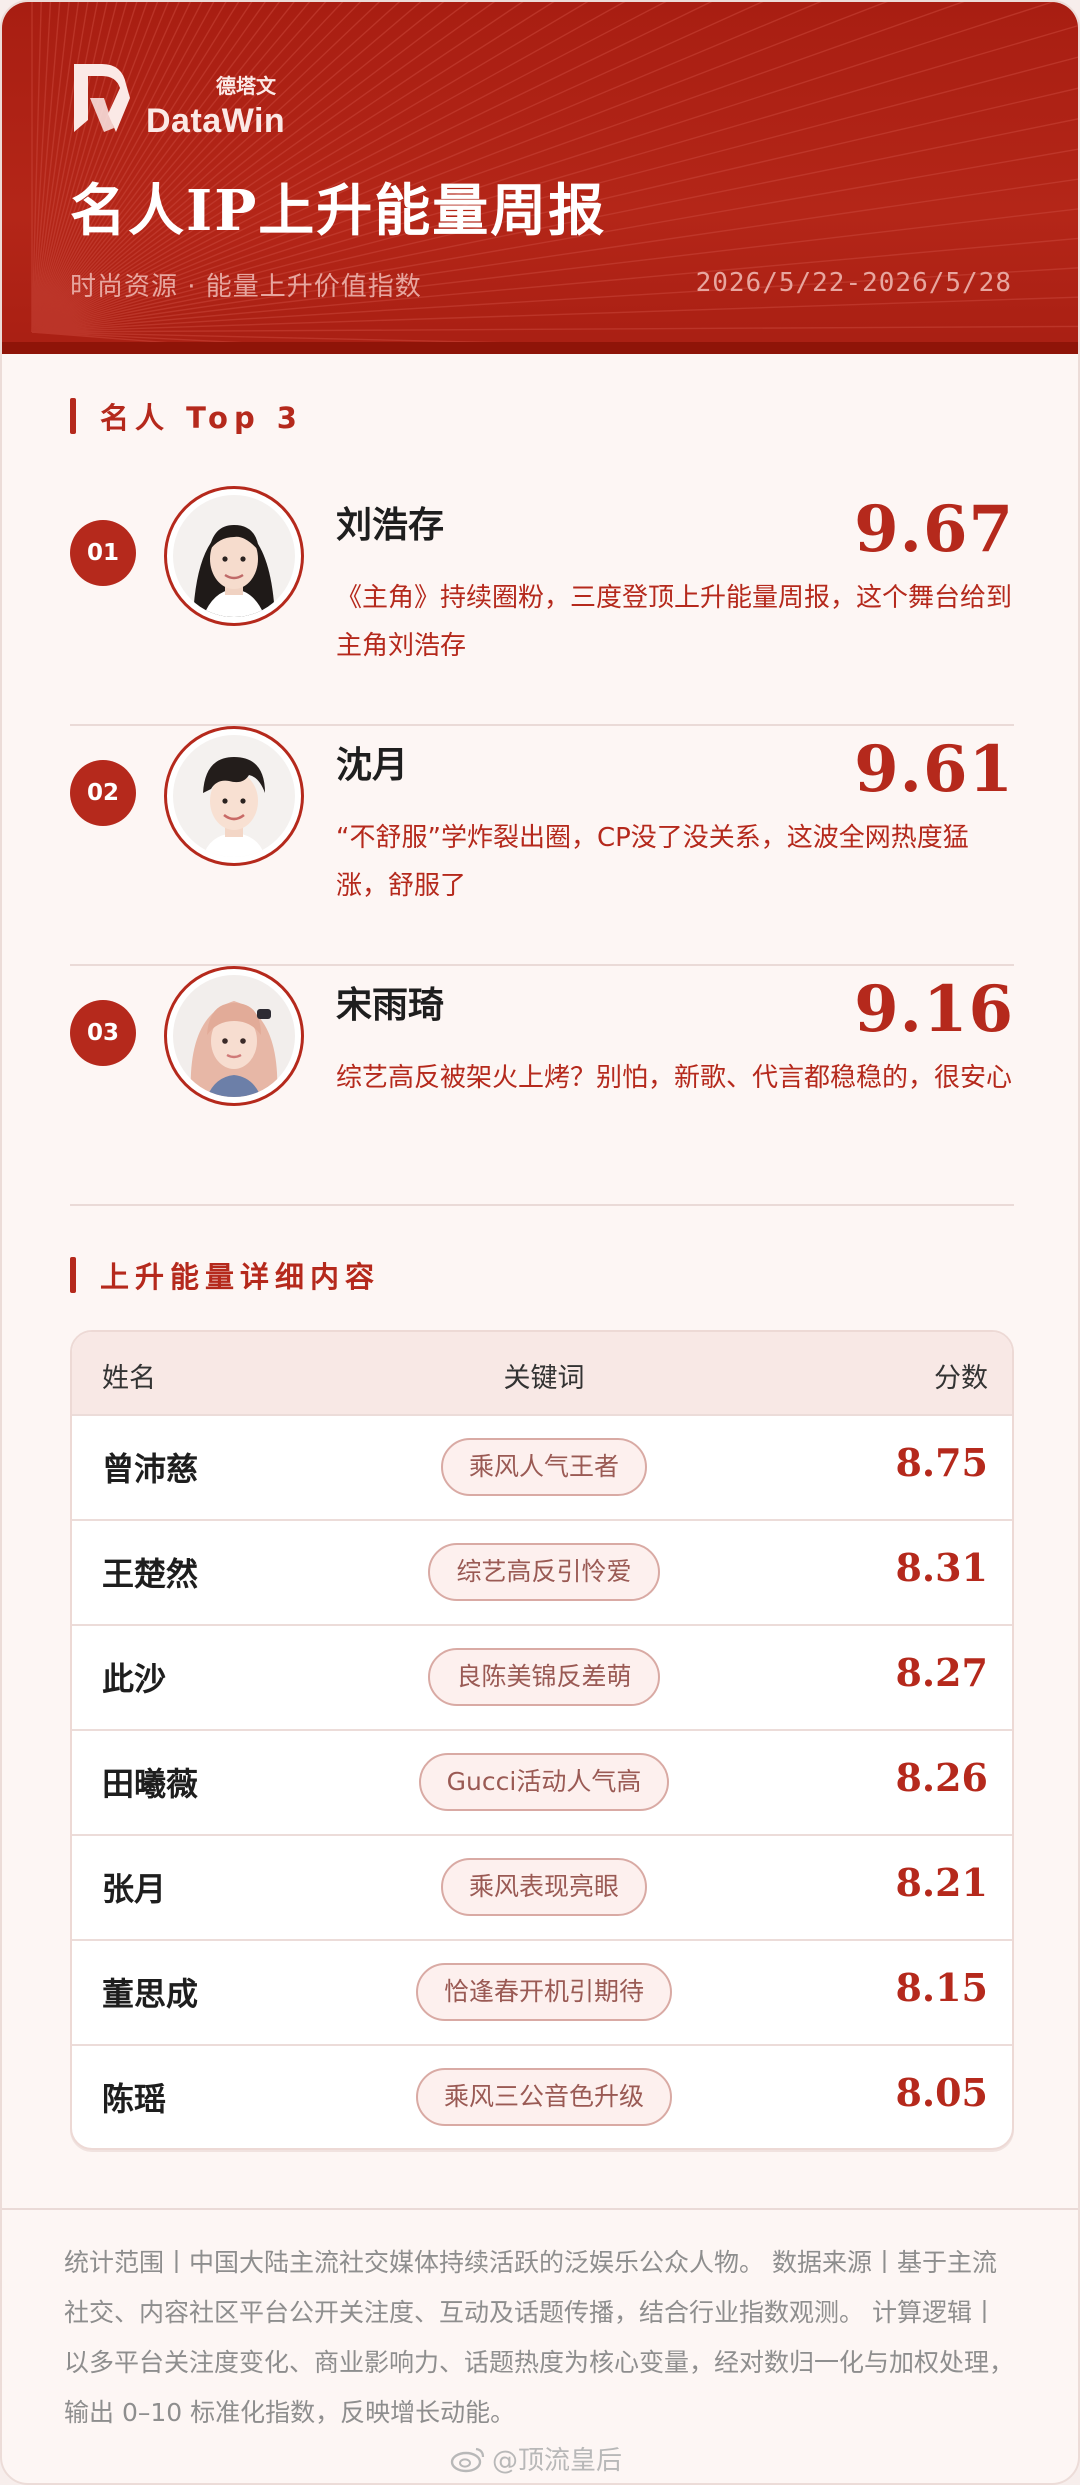 This screenshot has height=2485, width=1080. What do you see at coordinates (853, 283) in the screenshot?
I see `report-date-range: 2026/5/22-2026/5/28` at bounding box center [853, 283].